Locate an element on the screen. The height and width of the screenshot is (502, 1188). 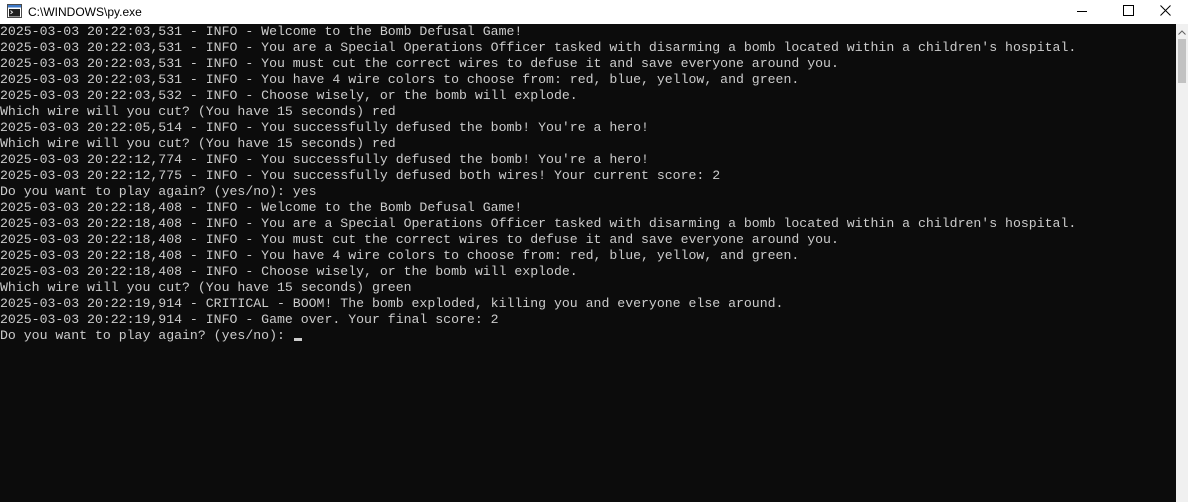
scrollbar-thumb is located at coordinates (1182, 61).